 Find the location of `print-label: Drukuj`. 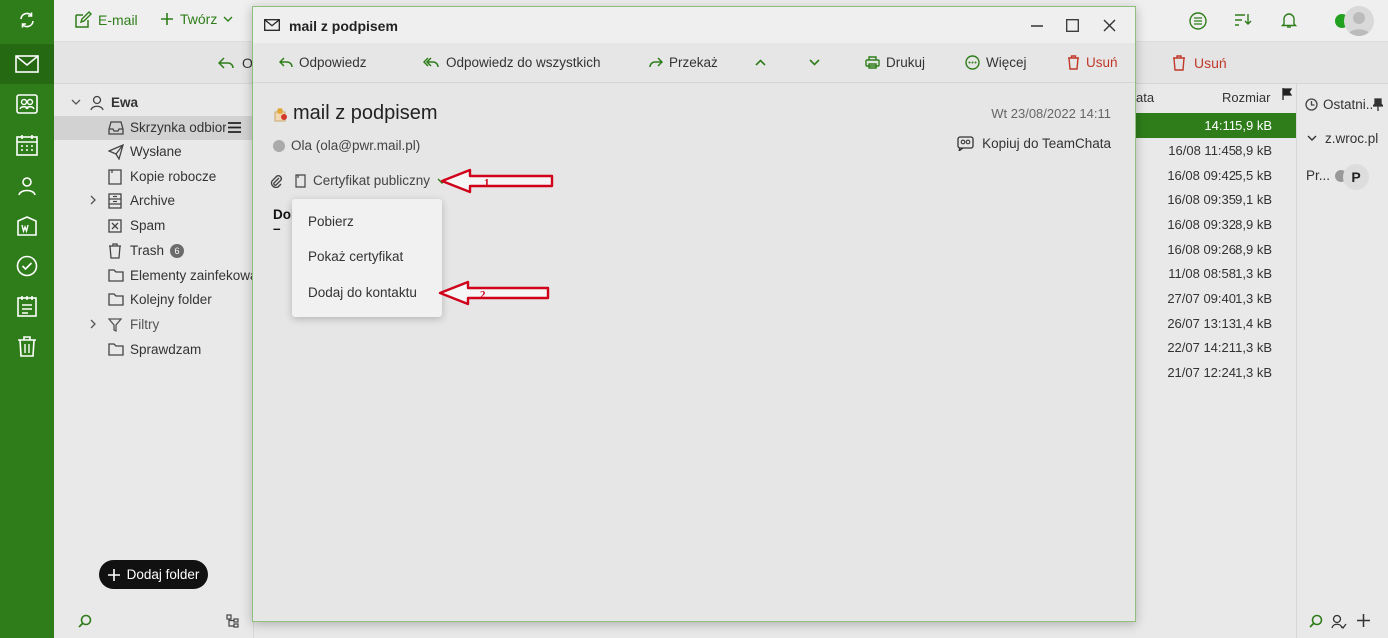

print-label: Drukuj is located at coordinates (906, 62).